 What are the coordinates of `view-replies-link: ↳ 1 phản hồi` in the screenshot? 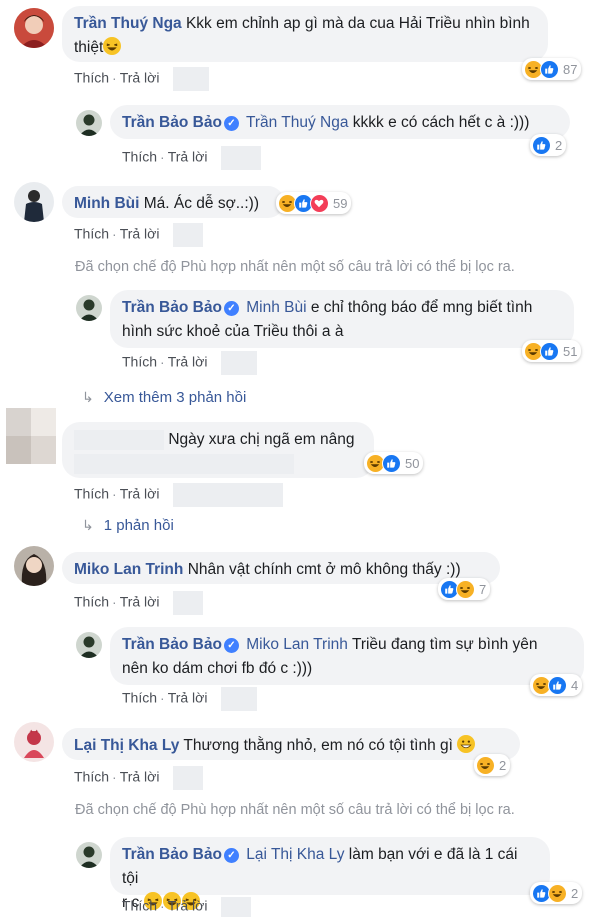 It's located at (128, 525).